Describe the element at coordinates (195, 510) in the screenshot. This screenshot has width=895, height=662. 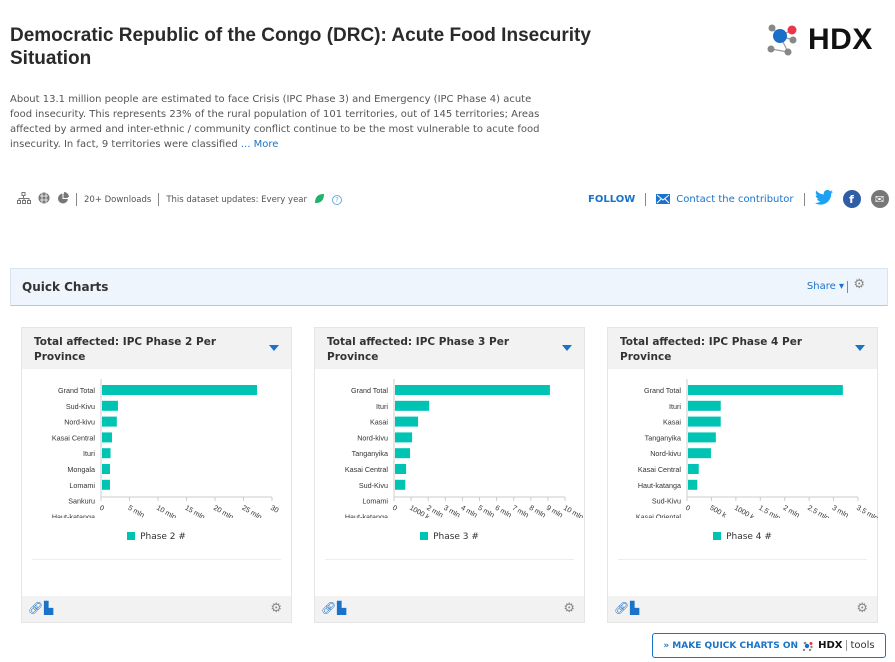
I see `x-tick-label: 15 mln` at that location.